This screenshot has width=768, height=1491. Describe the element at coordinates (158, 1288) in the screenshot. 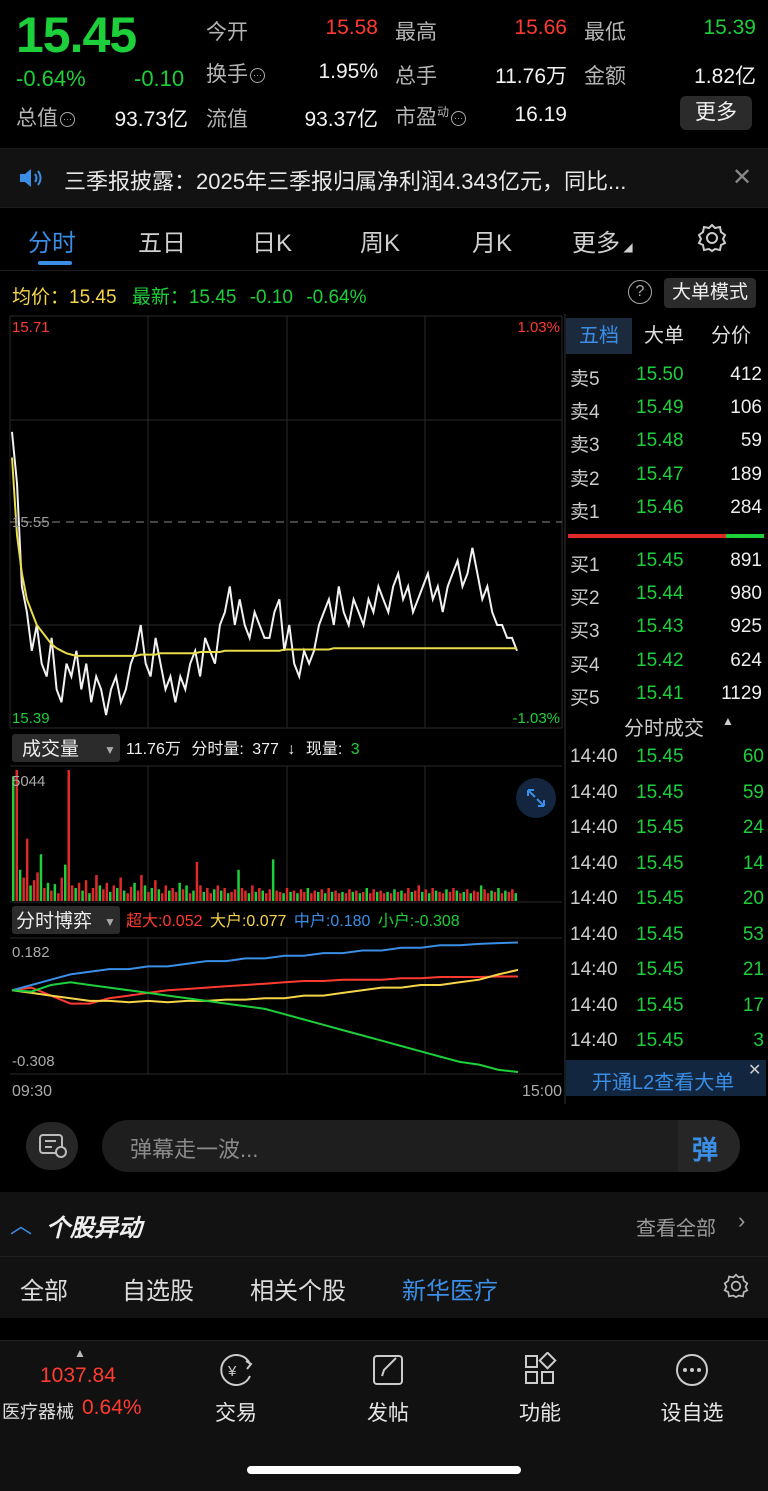

I see `subtab-watchlist: 自选股` at that location.